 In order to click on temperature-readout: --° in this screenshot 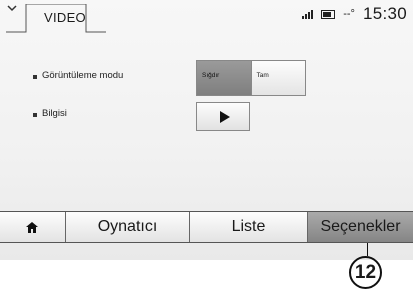, I will do `click(349, 14)`.